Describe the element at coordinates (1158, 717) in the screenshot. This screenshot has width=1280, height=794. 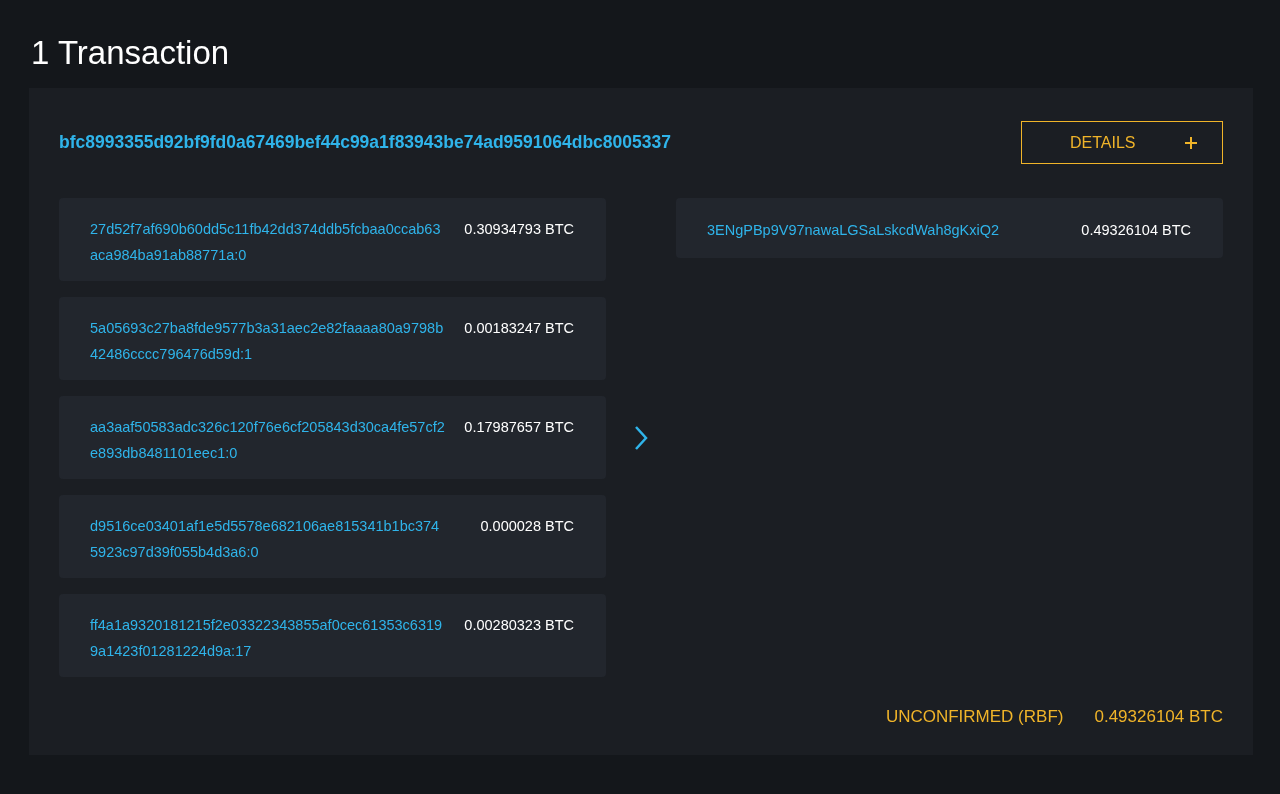
I see `total-amount: 0.49326104 BTC` at that location.